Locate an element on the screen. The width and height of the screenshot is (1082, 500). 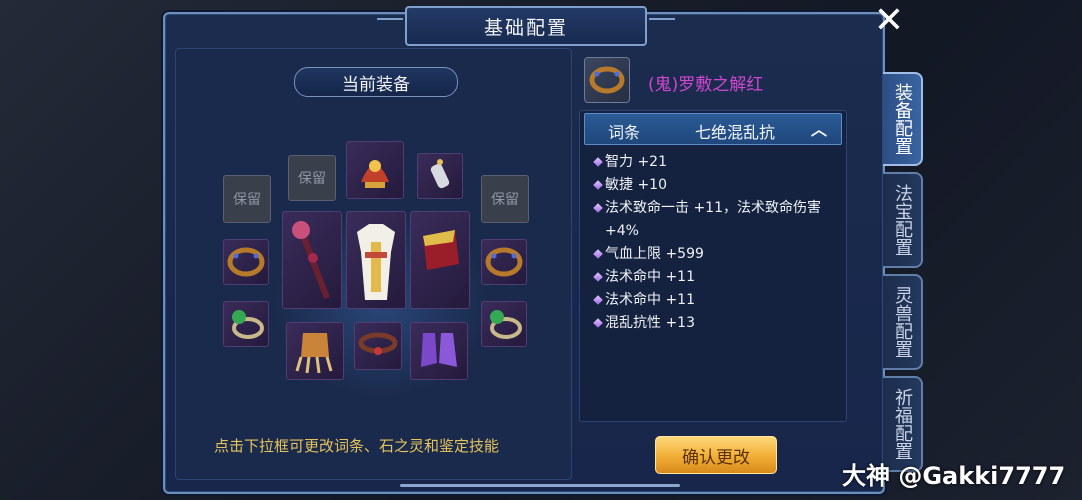
belt-slot is located at coordinates (378, 346).